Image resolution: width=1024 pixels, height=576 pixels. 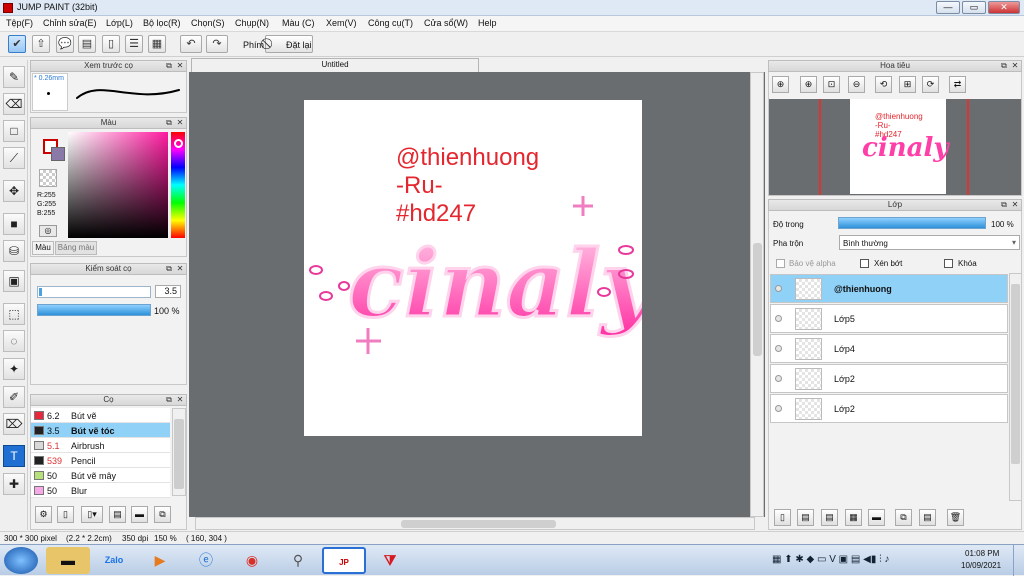 What do you see at coordinates (14, 224) in the screenshot?
I see `fill-rect-tool-icon: ■` at bounding box center [14, 224].